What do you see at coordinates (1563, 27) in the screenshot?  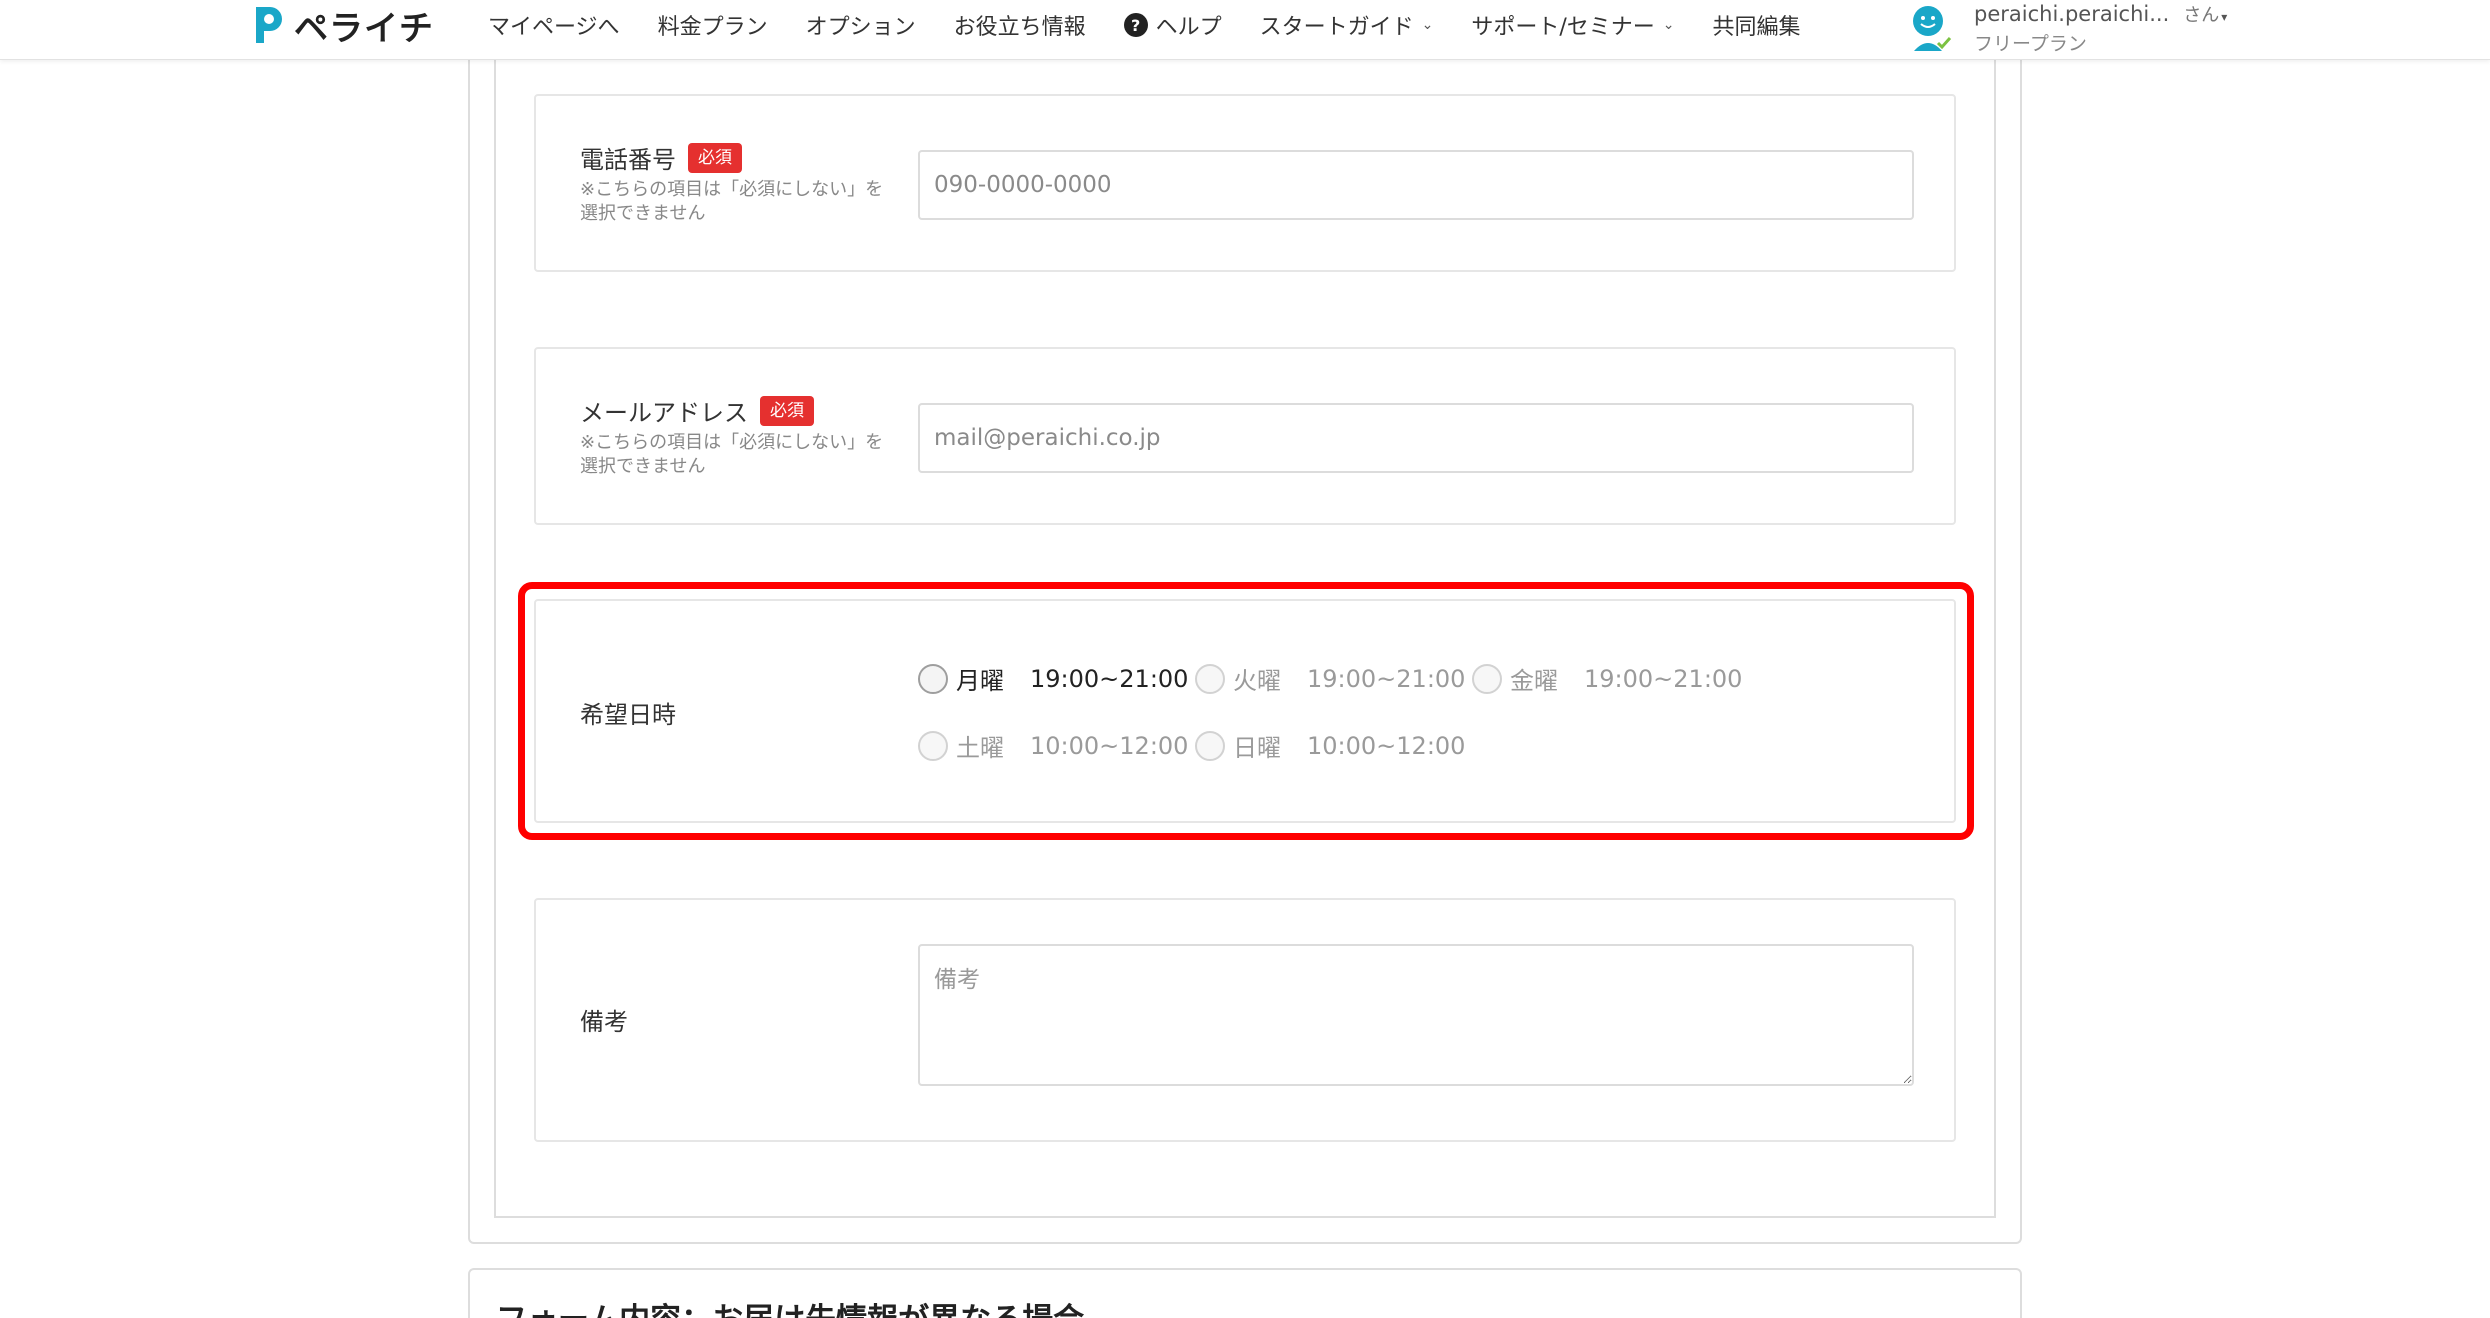 I see `nav-support-seminar-label: サポート/セミナー` at bounding box center [1563, 27].